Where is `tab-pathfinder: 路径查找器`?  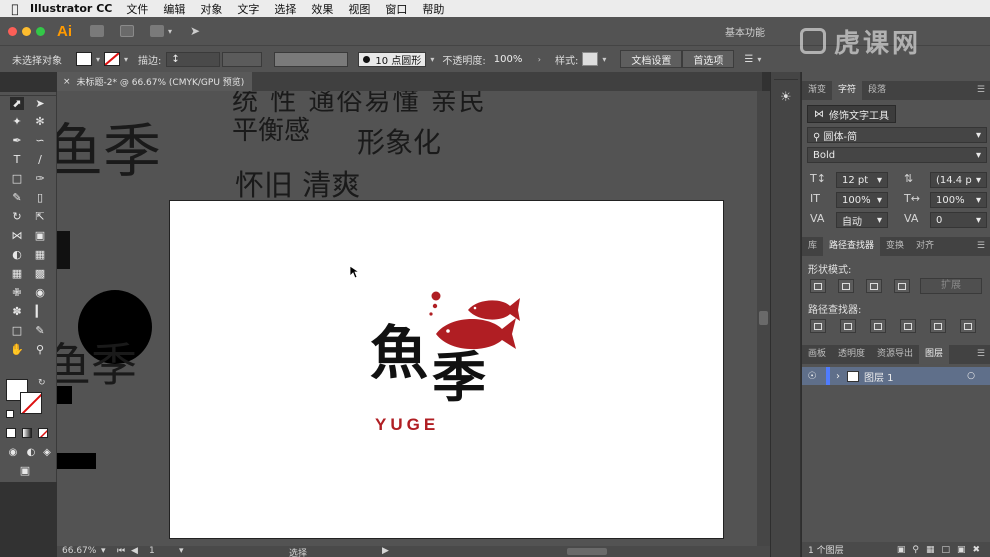
tab-pathfinder: 路径查找器 is located at coordinates (852, 246).